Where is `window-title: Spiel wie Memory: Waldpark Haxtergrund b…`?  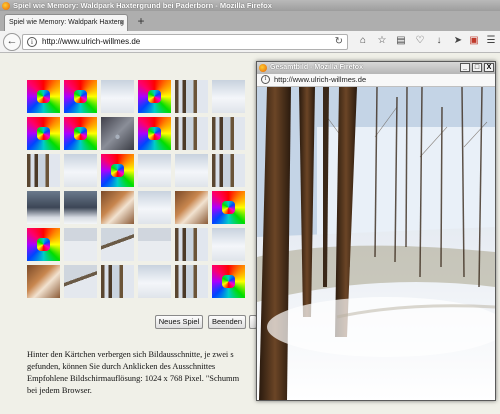
window-title: Spiel wie Memory: Waldpark Haxtergrund b… is located at coordinates (142, 5).